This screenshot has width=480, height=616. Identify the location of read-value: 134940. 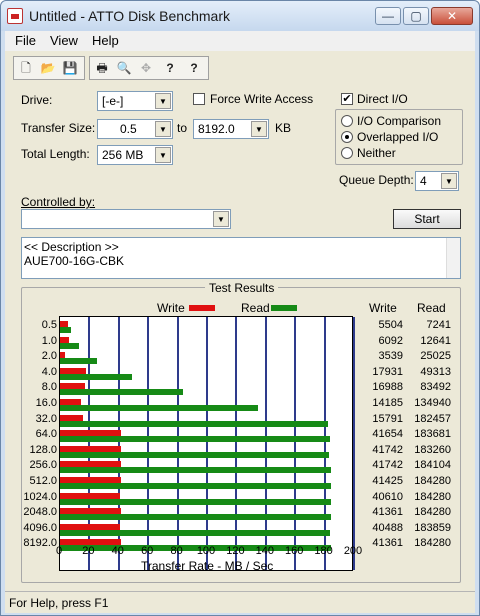
(432, 403).